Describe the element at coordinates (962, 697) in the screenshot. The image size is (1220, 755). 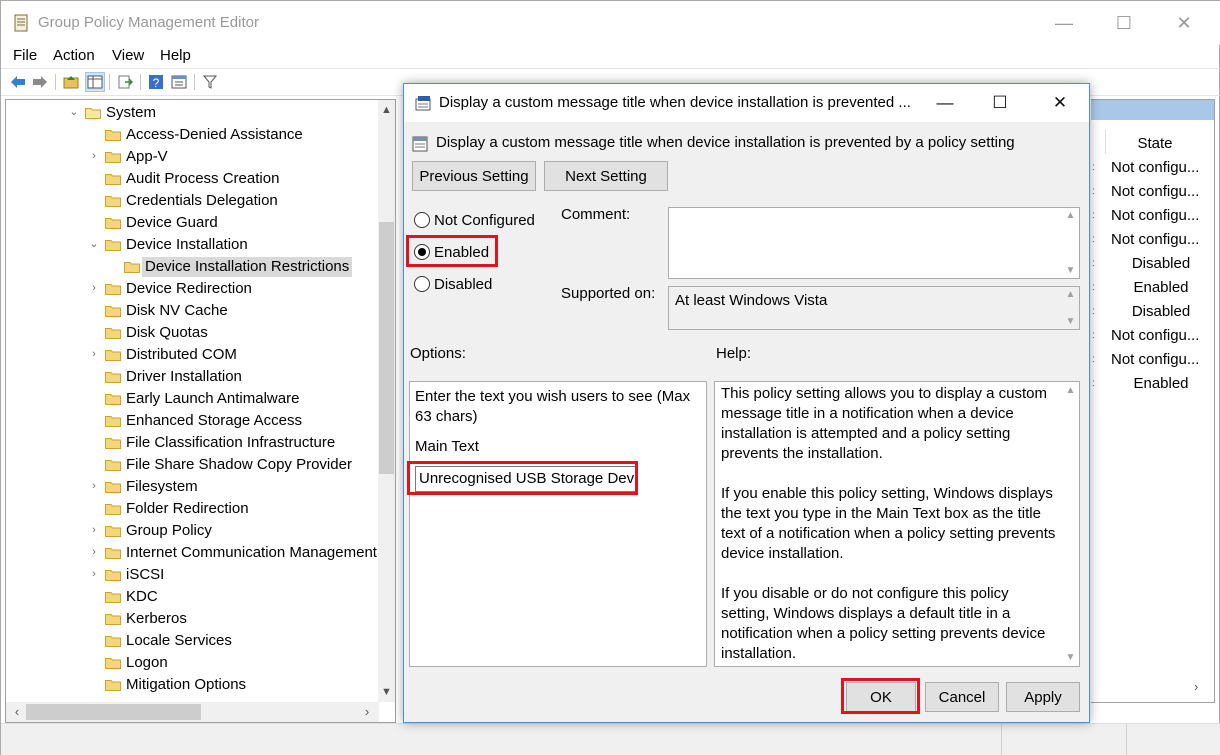
I see `cancel-button: Cancel` at that location.